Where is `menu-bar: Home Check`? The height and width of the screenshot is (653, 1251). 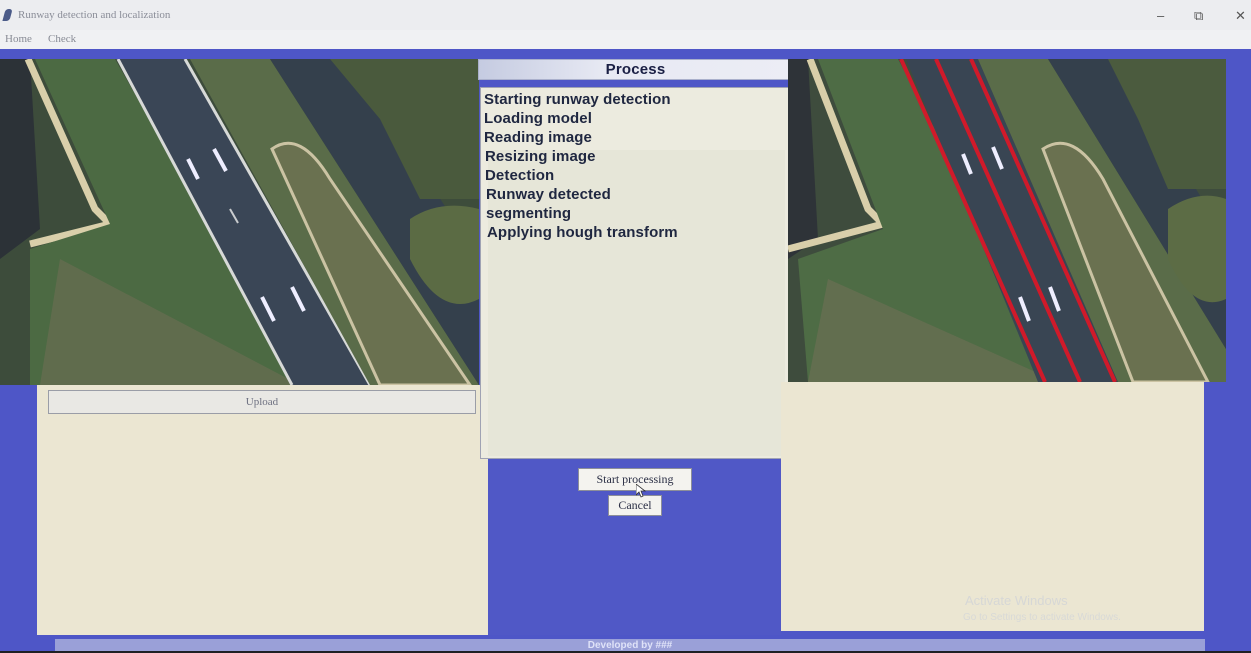
menu-bar: Home Check is located at coordinates (625, 39).